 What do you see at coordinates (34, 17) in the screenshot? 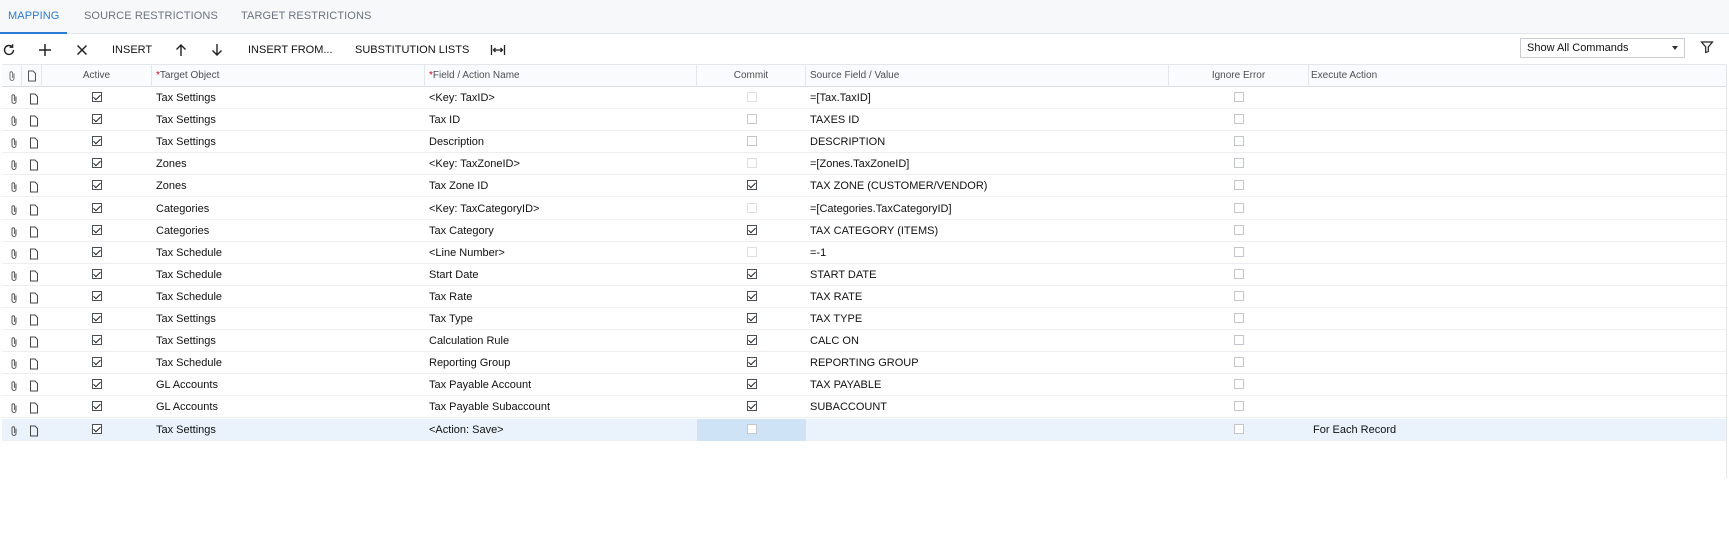
I see `tab-mapping: MAPPING` at bounding box center [34, 17].